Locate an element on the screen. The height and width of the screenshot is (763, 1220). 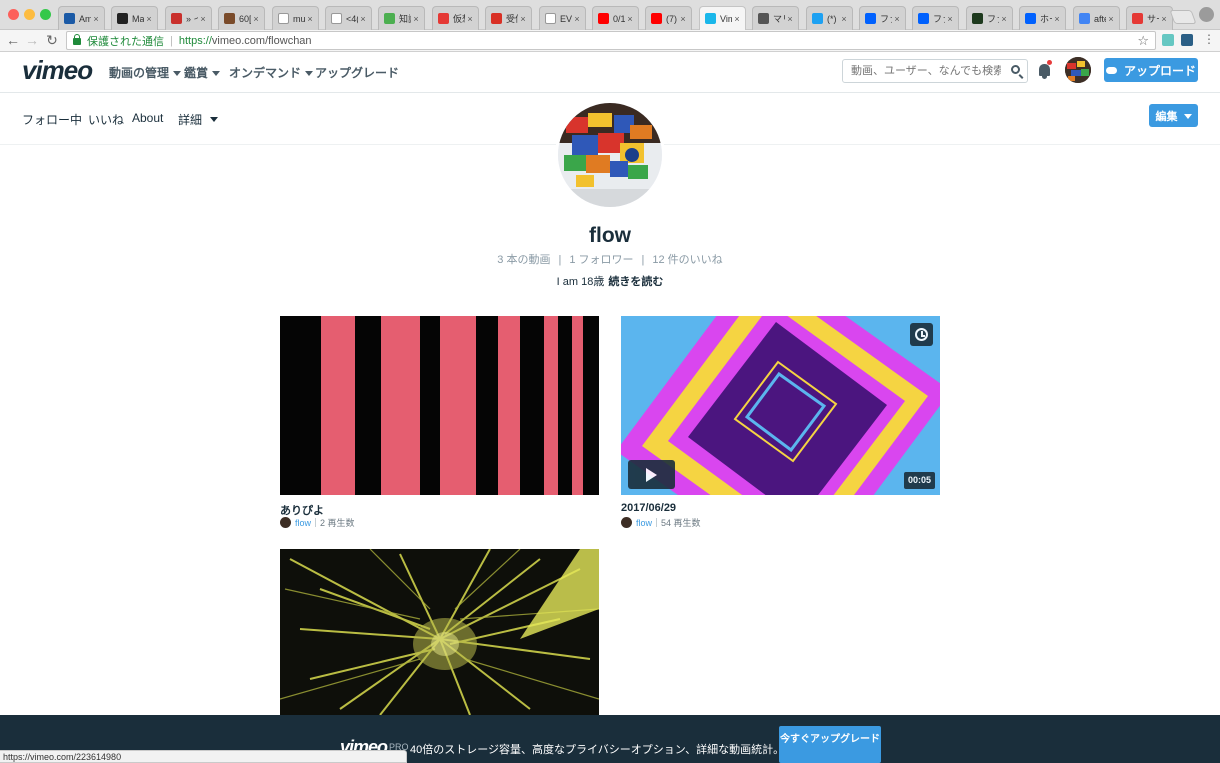
browser-tab: ホー× is located at coordinates (1042, 18).